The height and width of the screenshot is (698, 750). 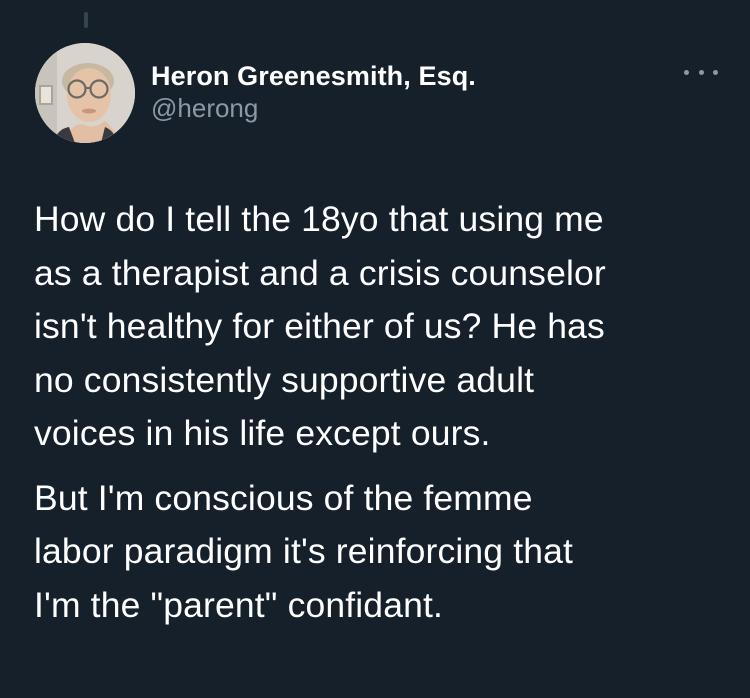 I want to click on author-display-name: Heron Greenesmith, Esq., so click(x=313, y=76).